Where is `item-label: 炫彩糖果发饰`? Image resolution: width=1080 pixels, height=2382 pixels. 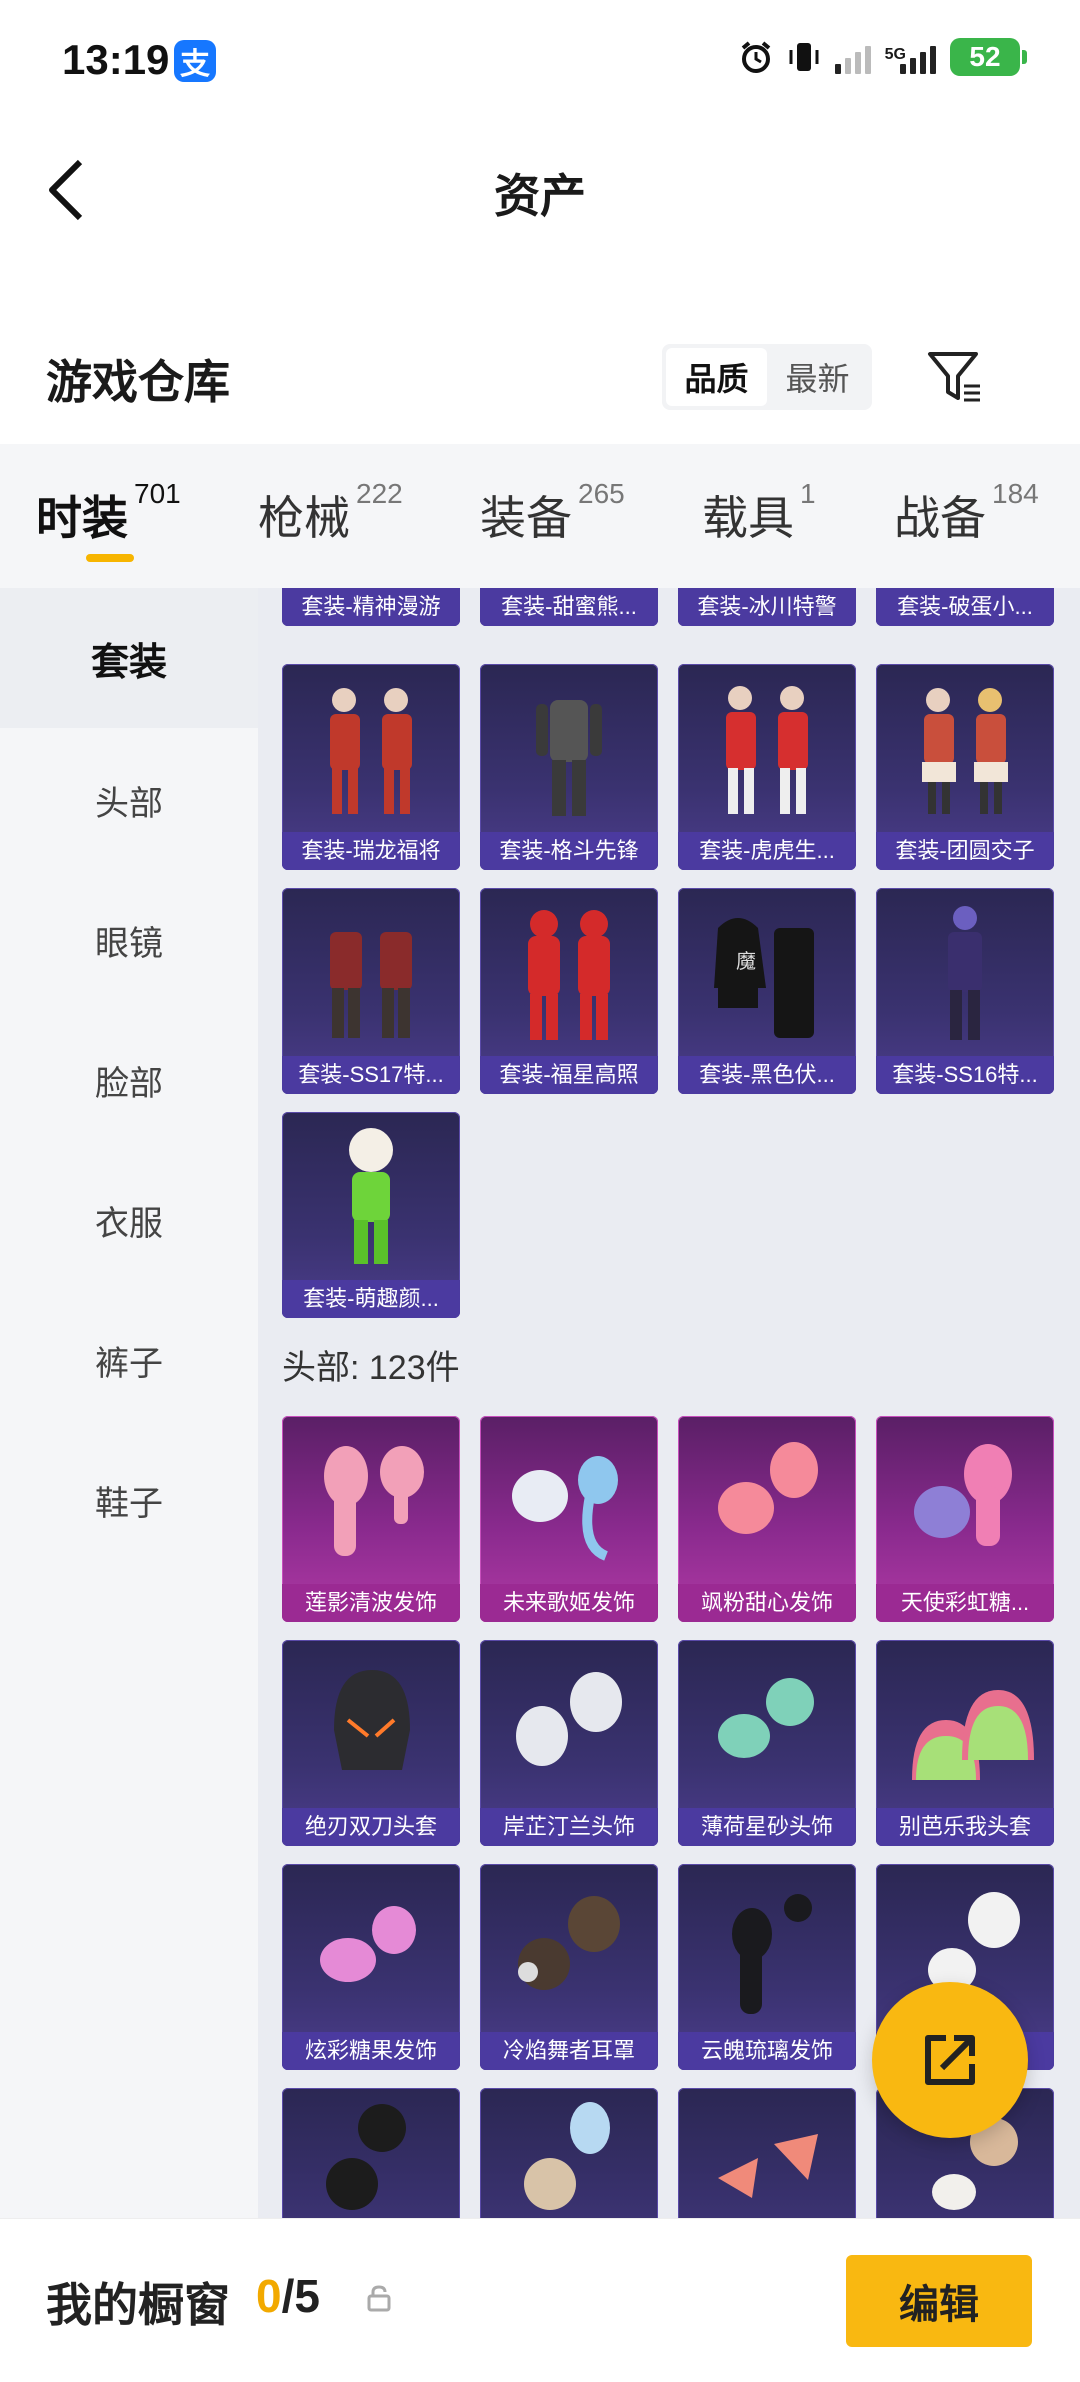 item-label: 炫彩糖果发饰 is located at coordinates (371, 2051).